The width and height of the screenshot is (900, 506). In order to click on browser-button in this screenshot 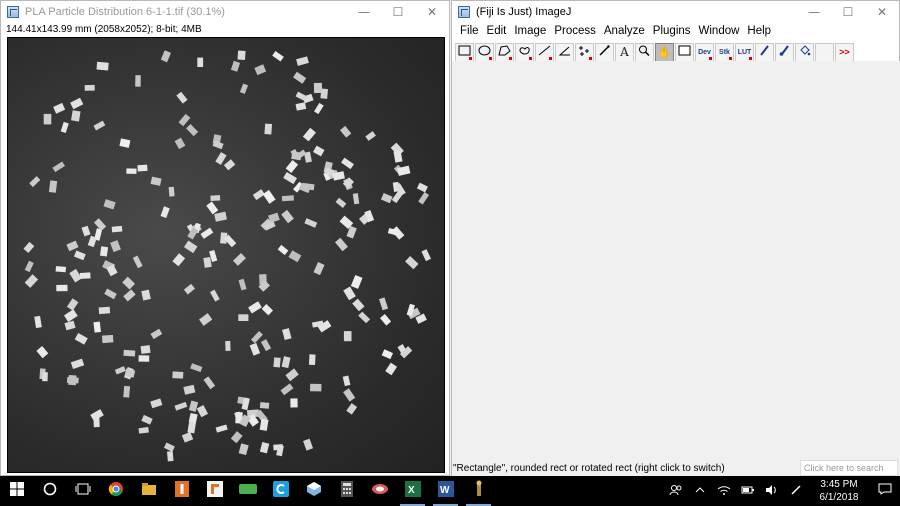, I will do `click(379, 491)`.